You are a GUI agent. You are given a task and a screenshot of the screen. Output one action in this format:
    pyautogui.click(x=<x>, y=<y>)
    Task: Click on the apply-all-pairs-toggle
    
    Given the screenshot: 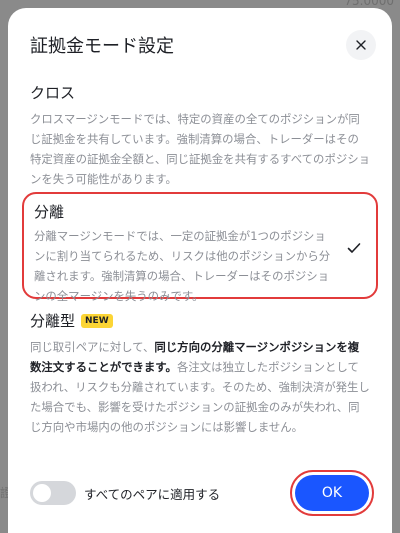 What is the action you would take?
    pyautogui.click(x=53, y=493)
    